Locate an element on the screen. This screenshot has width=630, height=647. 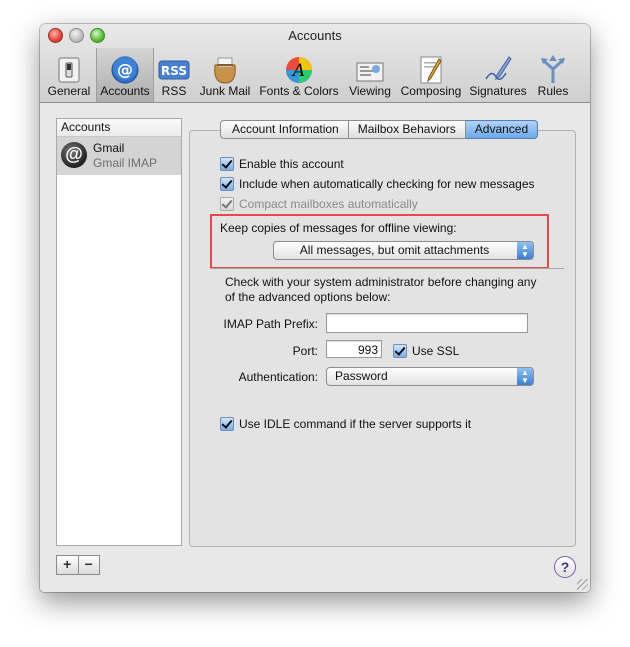
imap-prefix-field is located at coordinates (427, 323).